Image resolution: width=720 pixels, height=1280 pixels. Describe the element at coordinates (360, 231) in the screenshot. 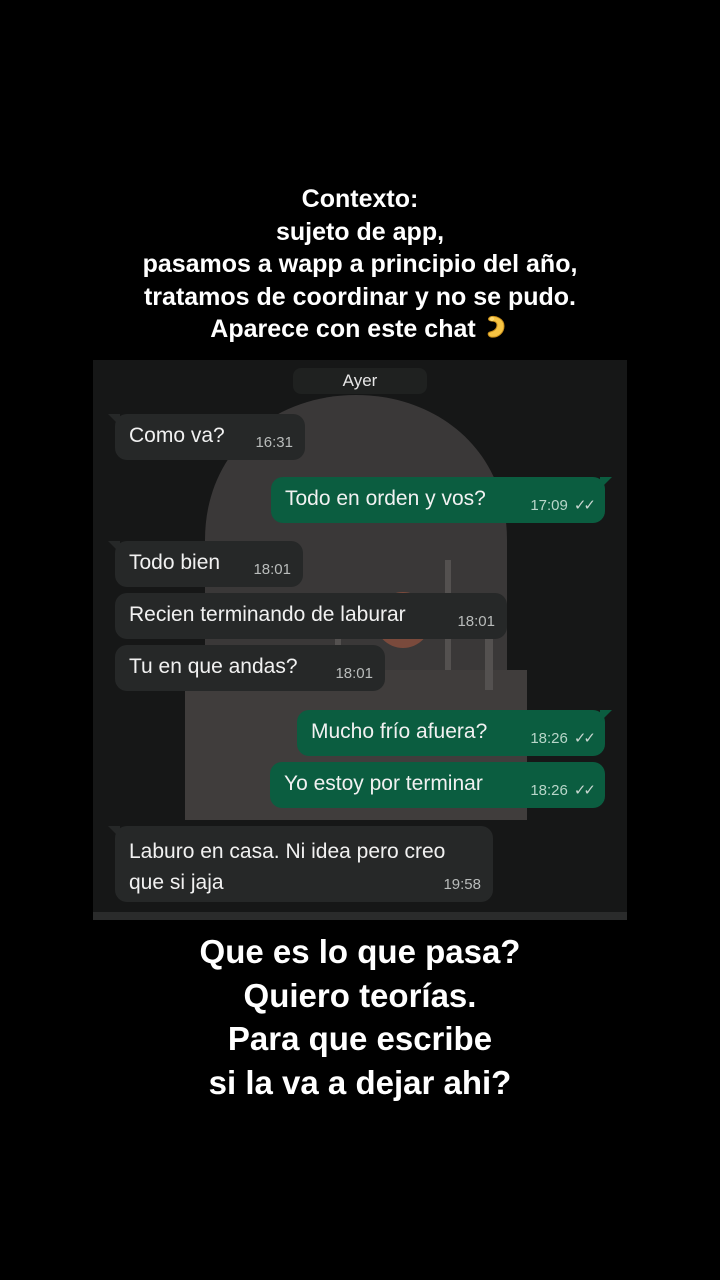

I see `top-caption-line: sujeto de app,` at that location.